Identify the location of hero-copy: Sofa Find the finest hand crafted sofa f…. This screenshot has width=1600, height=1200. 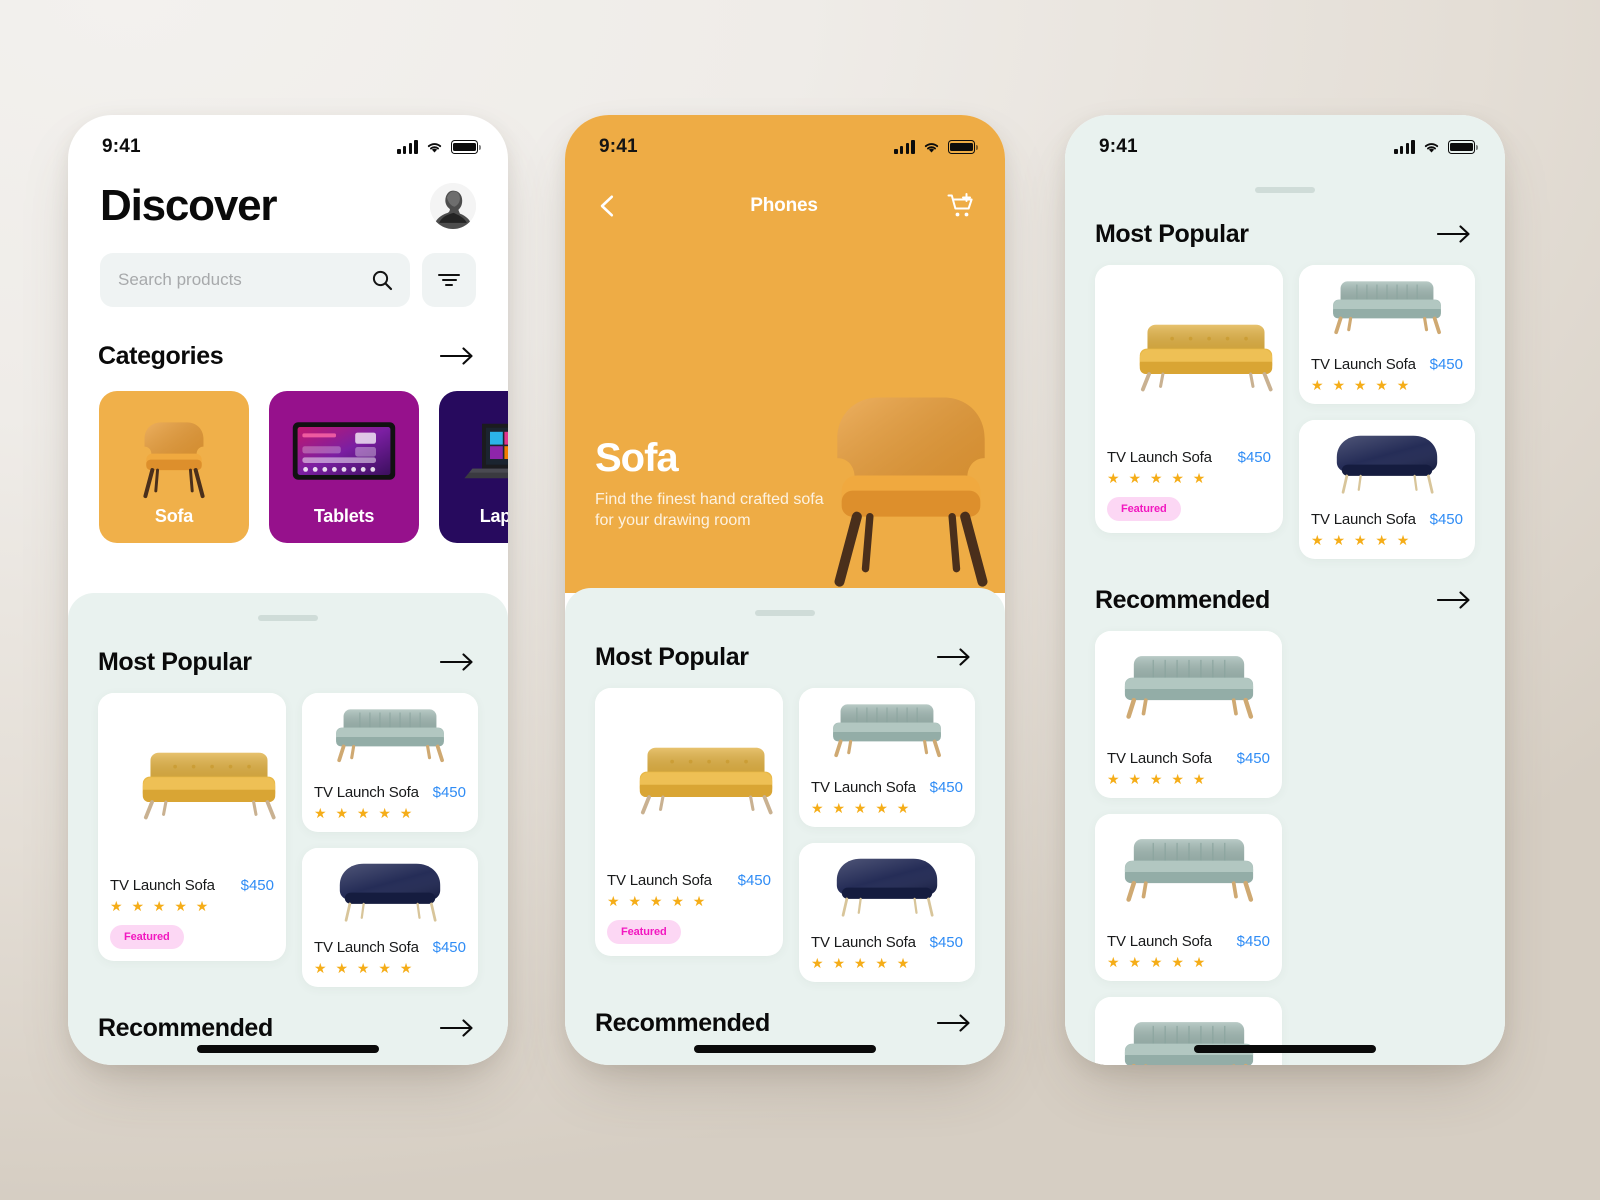
(715, 483).